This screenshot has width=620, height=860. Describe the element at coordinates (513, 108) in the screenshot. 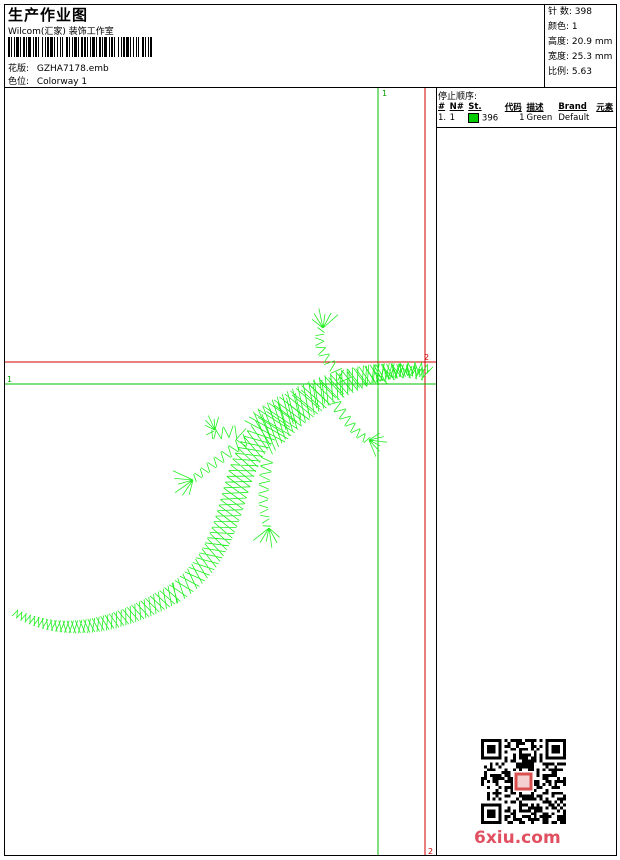

I see `col-code: 代码` at that location.